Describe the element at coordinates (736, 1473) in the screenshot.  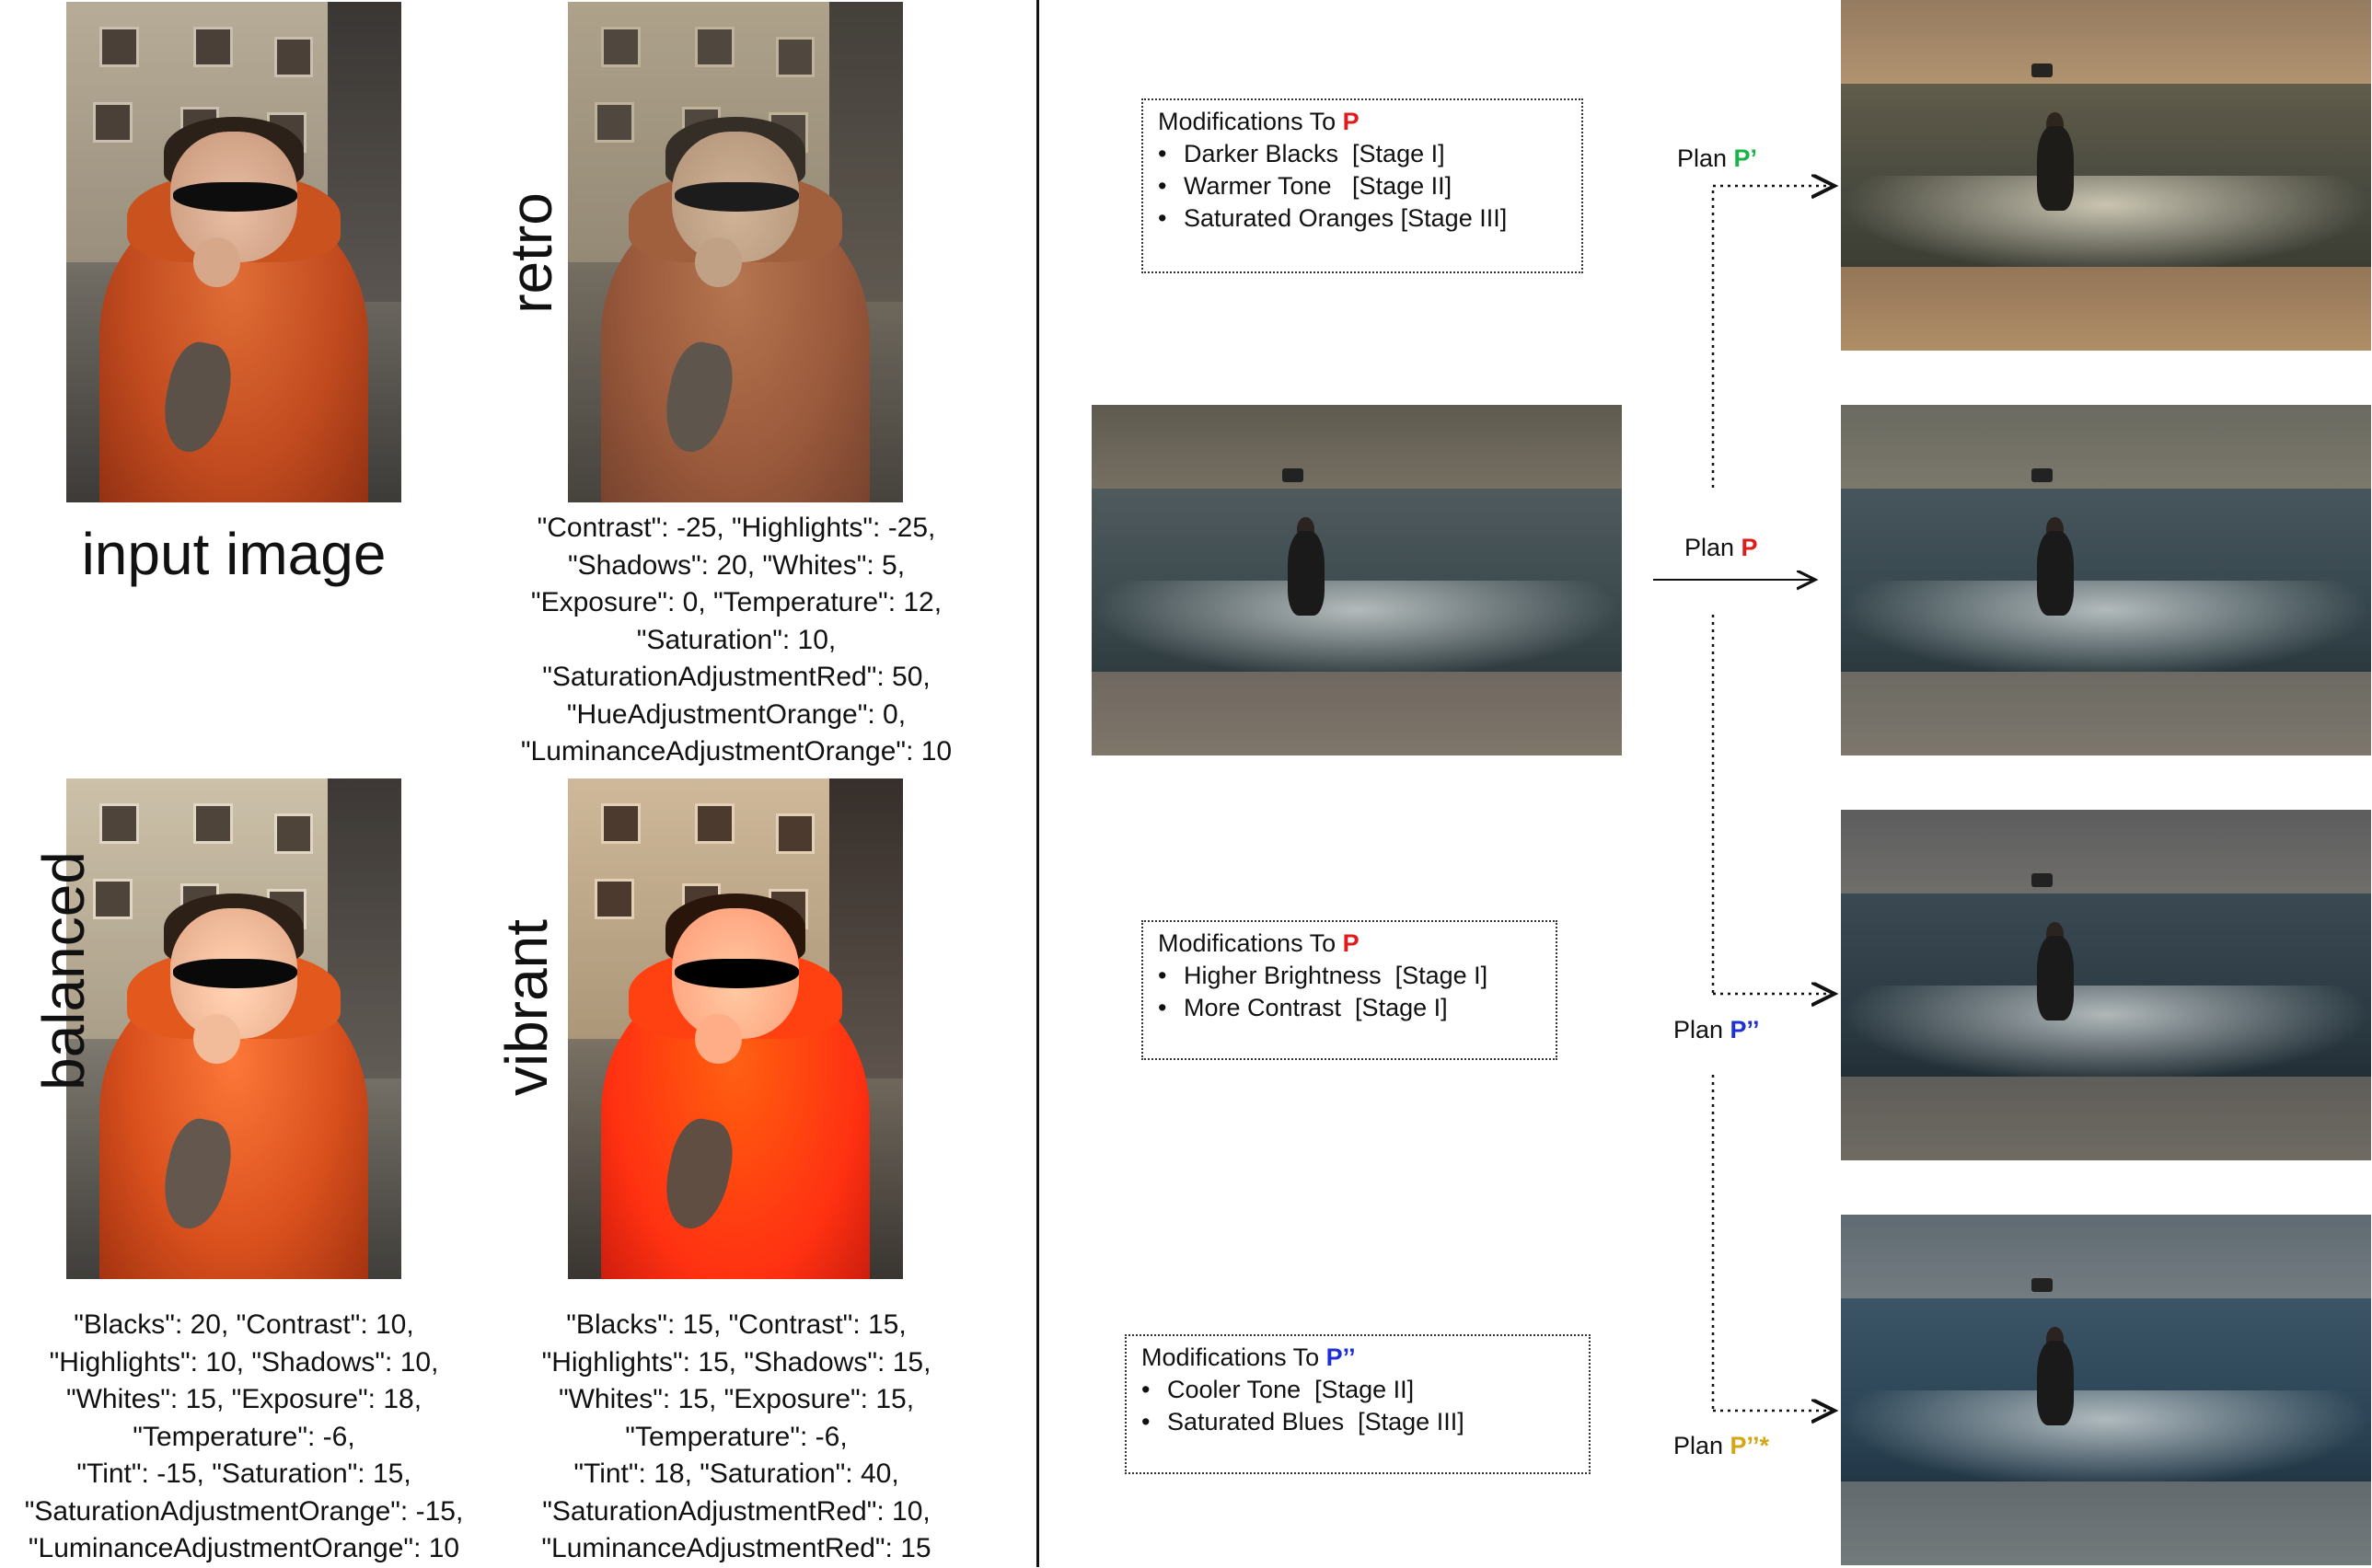
I see `param-line: "Tint": 18, "Saturation": 40,` at that location.